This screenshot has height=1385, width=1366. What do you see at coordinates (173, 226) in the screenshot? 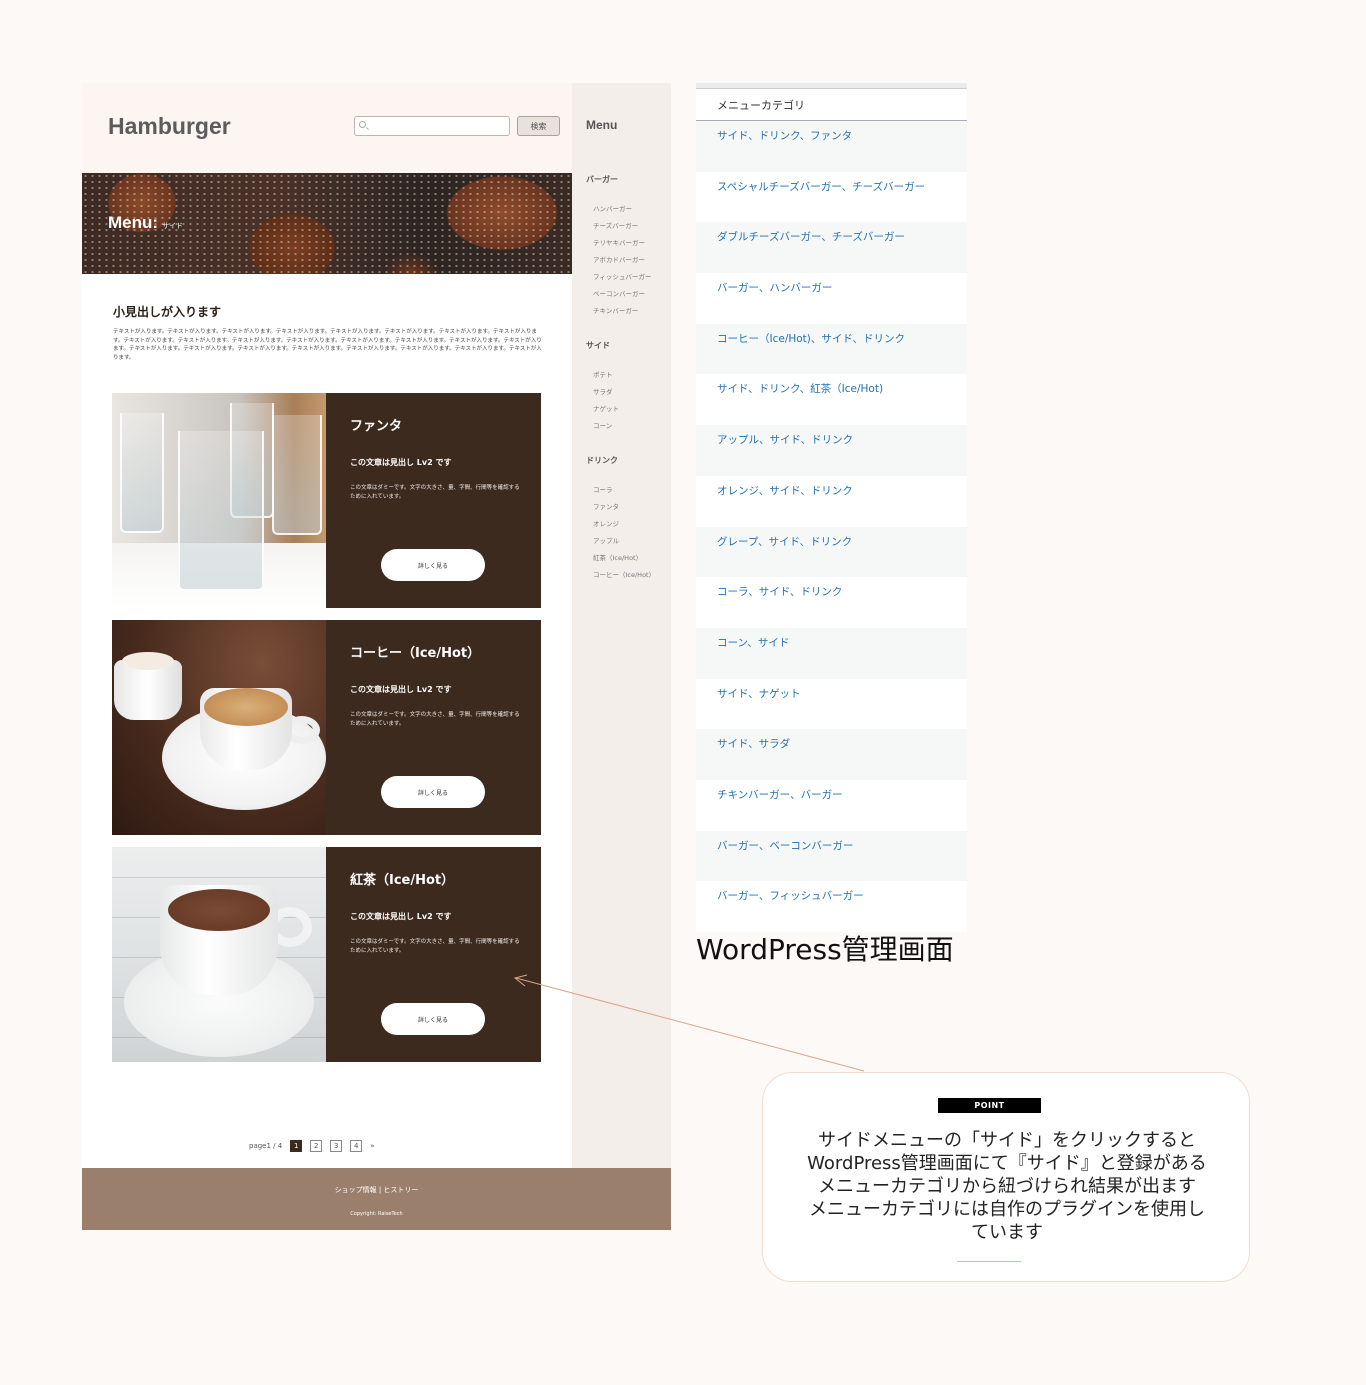
I see `hero-subtitle: サイド` at bounding box center [173, 226].